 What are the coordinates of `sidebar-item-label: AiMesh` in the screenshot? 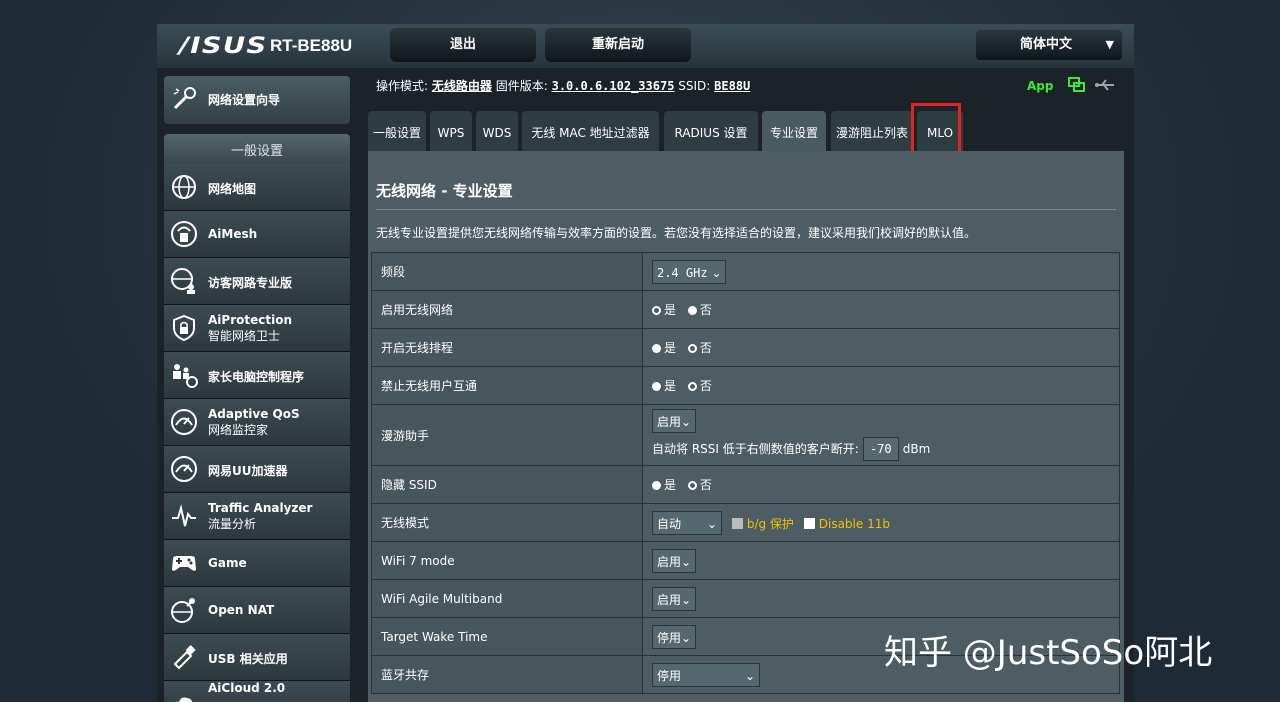 It's located at (233, 234).